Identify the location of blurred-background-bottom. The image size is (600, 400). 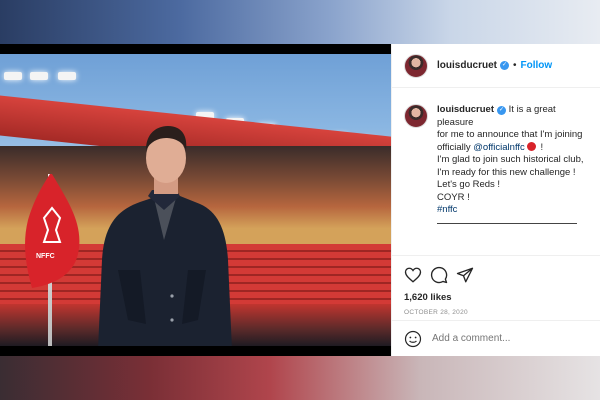
(300, 378).